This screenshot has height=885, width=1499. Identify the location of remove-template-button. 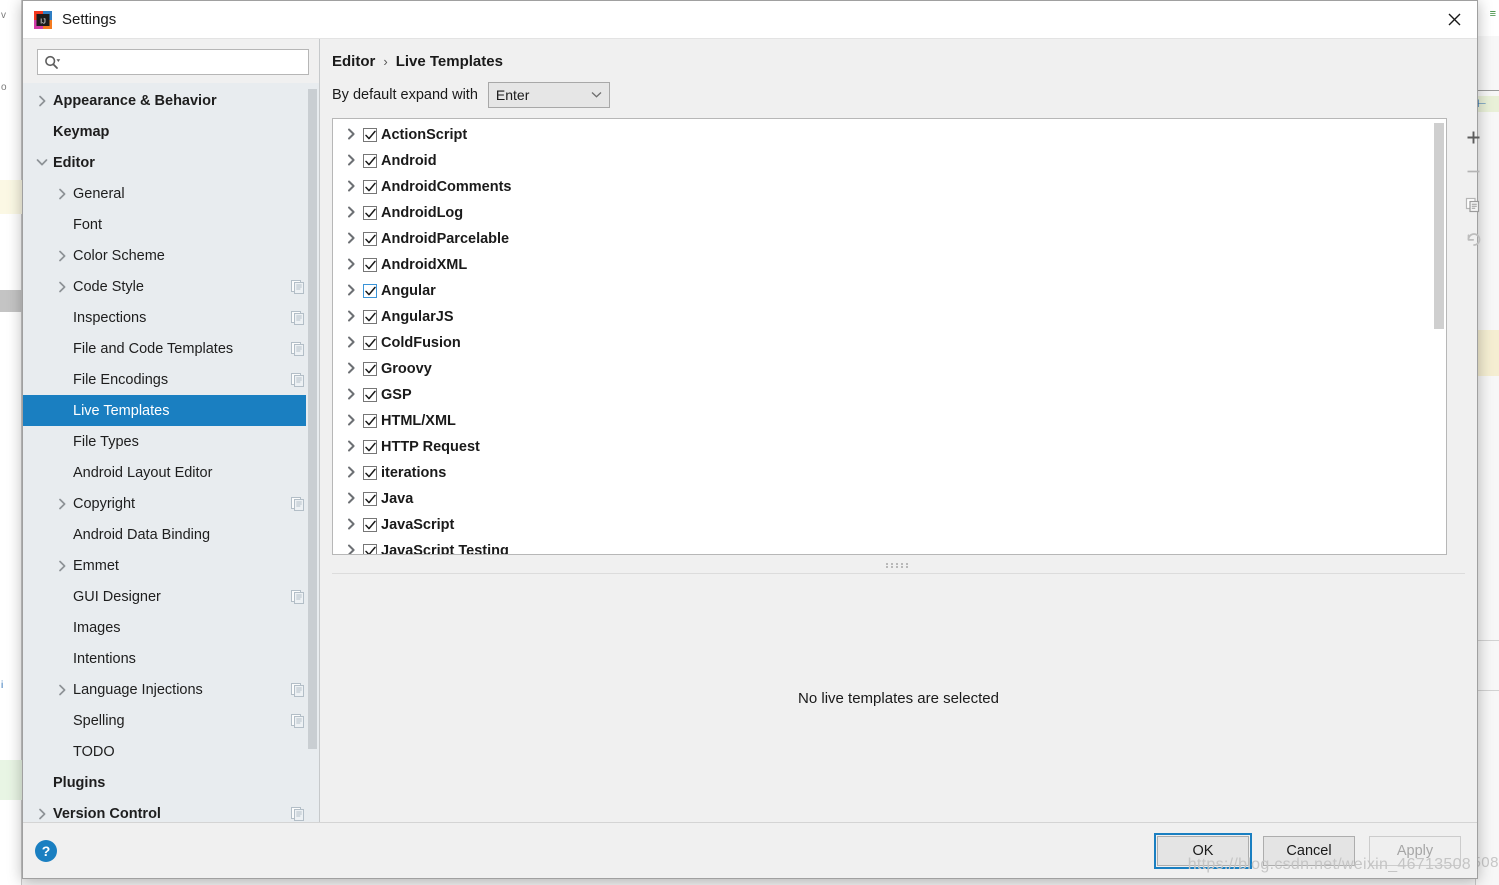
(1473, 171).